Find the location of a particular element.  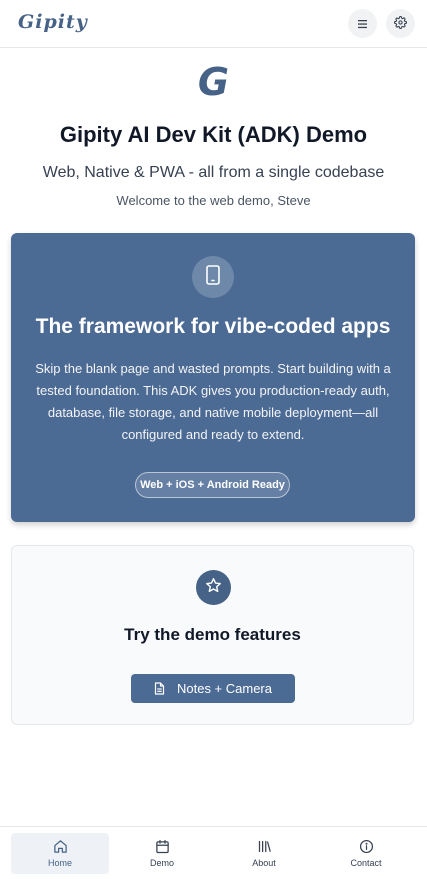

document-icon is located at coordinates (159, 688).